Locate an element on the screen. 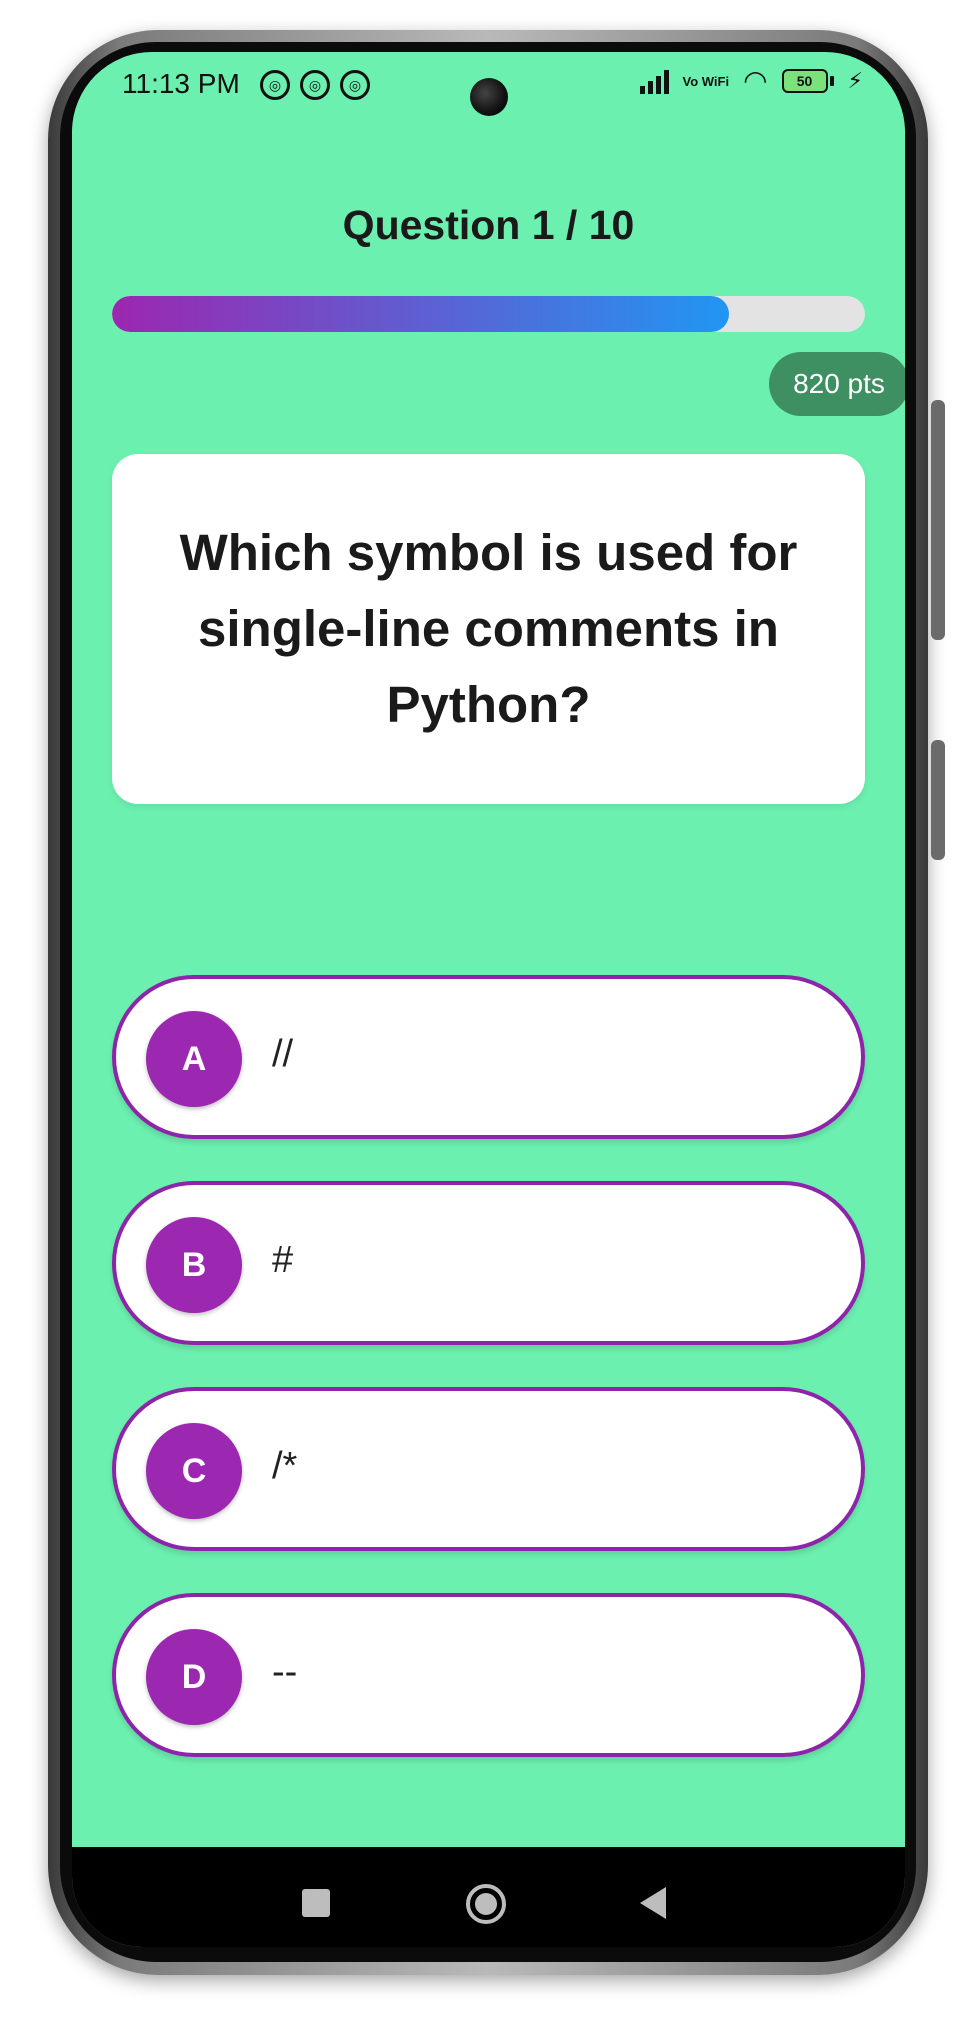 This screenshot has width=973, height=2021. recent-apps-icon is located at coordinates (316, 1903).